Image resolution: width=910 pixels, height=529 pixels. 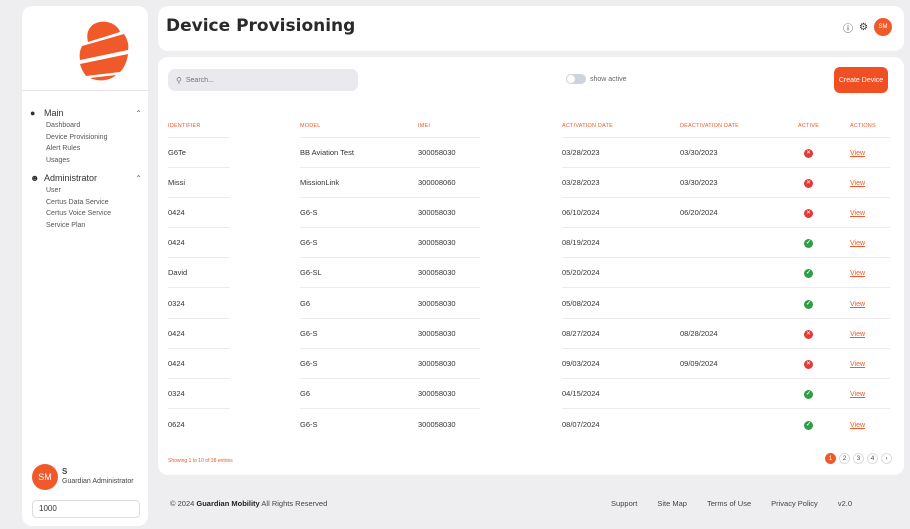 I want to click on page-button: 4, so click(x=872, y=458).